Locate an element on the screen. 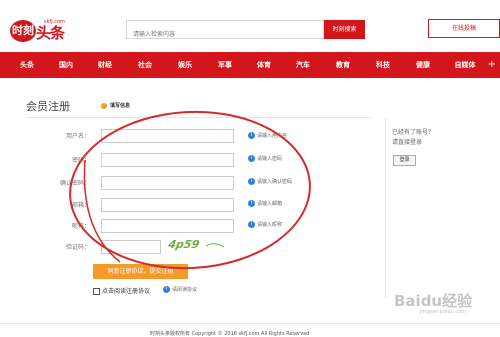  password-hint: i 请输入密码 is located at coordinates (265, 158).